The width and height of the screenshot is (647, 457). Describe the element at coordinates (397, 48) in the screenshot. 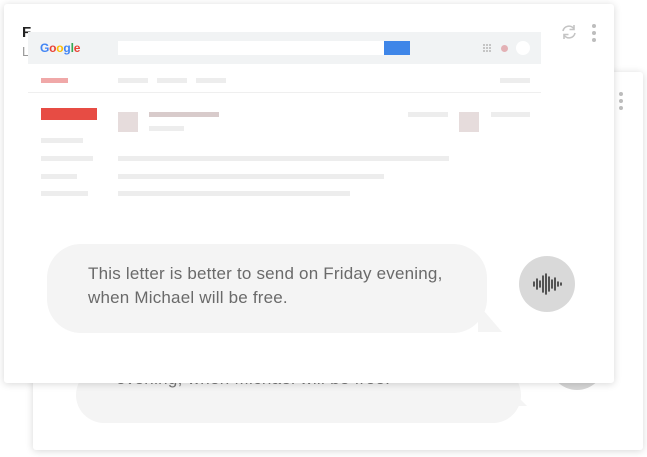

I see `search-button` at that location.